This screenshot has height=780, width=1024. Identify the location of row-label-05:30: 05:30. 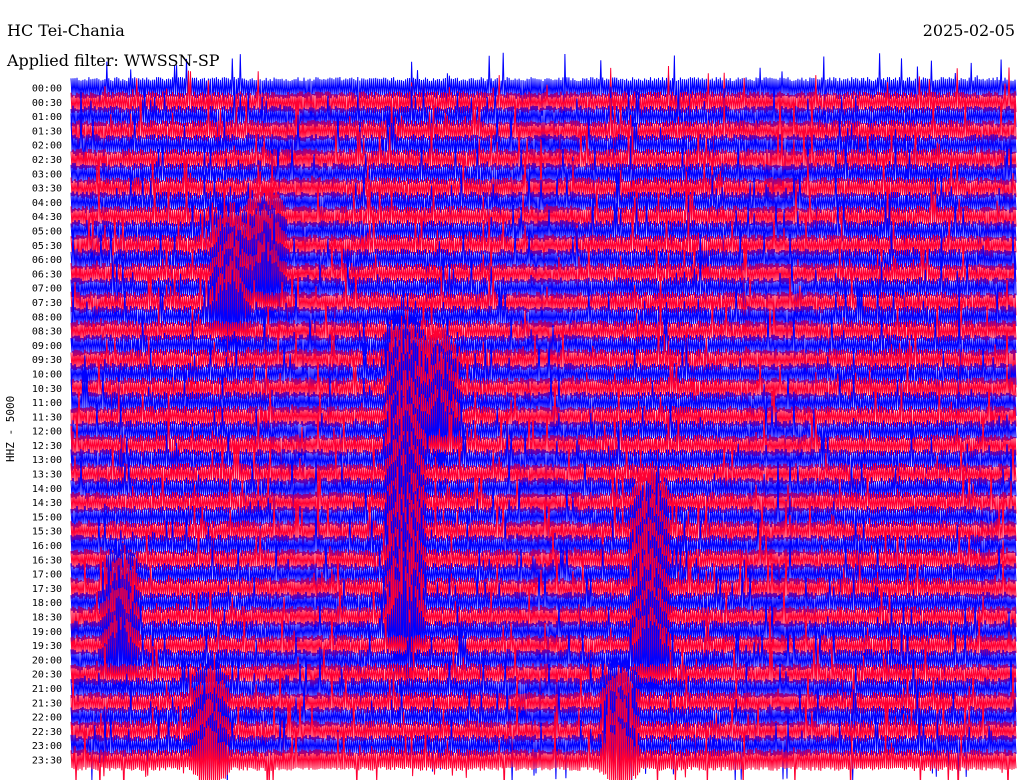
(47, 246).